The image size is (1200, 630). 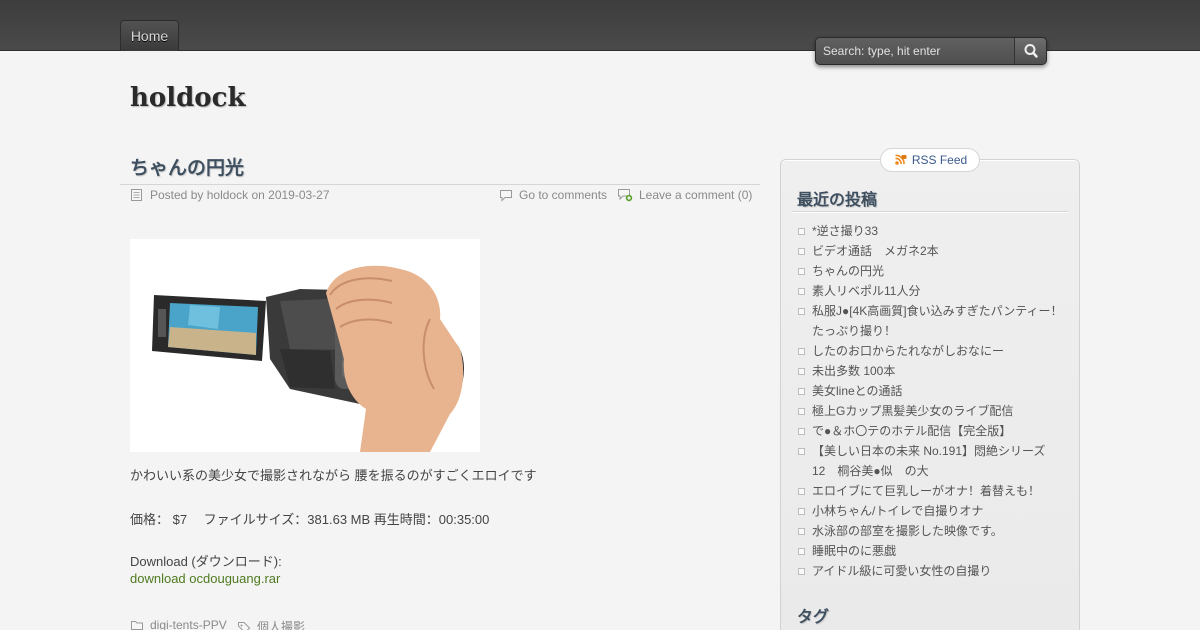 What do you see at coordinates (875, 251) in the screenshot?
I see `recent-post-link: ビデオ通話 メガネ2本` at bounding box center [875, 251].